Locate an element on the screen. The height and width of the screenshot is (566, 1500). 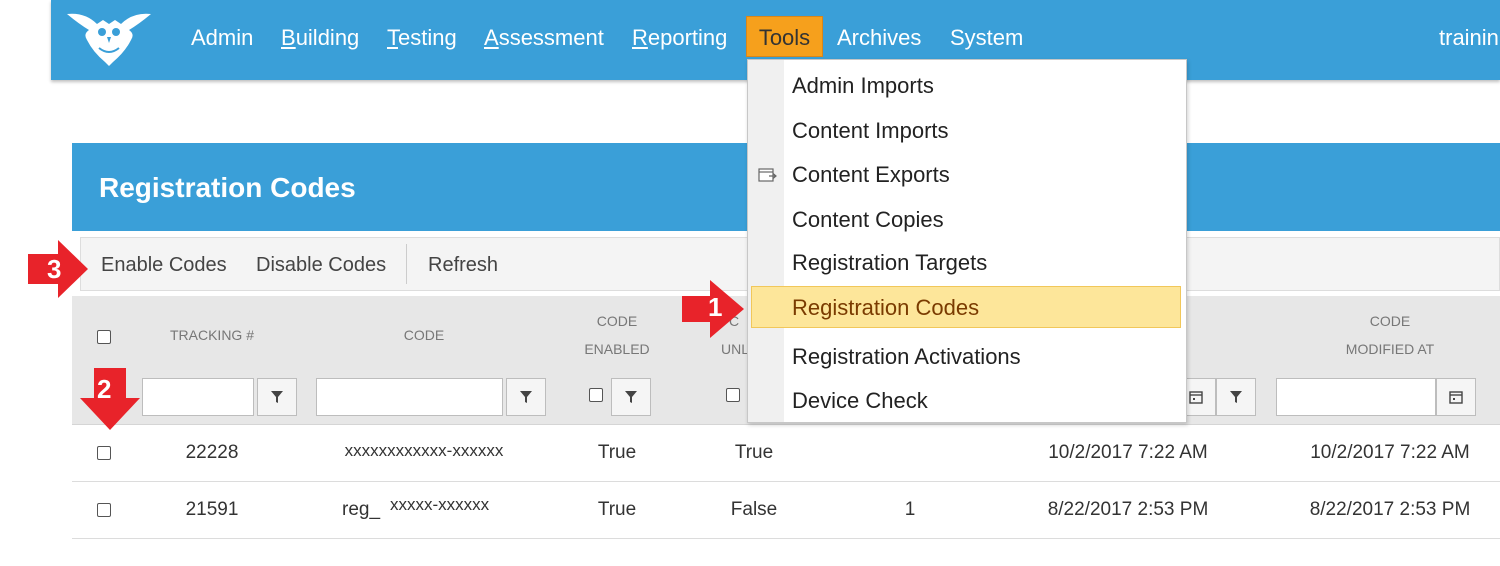
nav-building: Building is located at coordinates (320, 38).